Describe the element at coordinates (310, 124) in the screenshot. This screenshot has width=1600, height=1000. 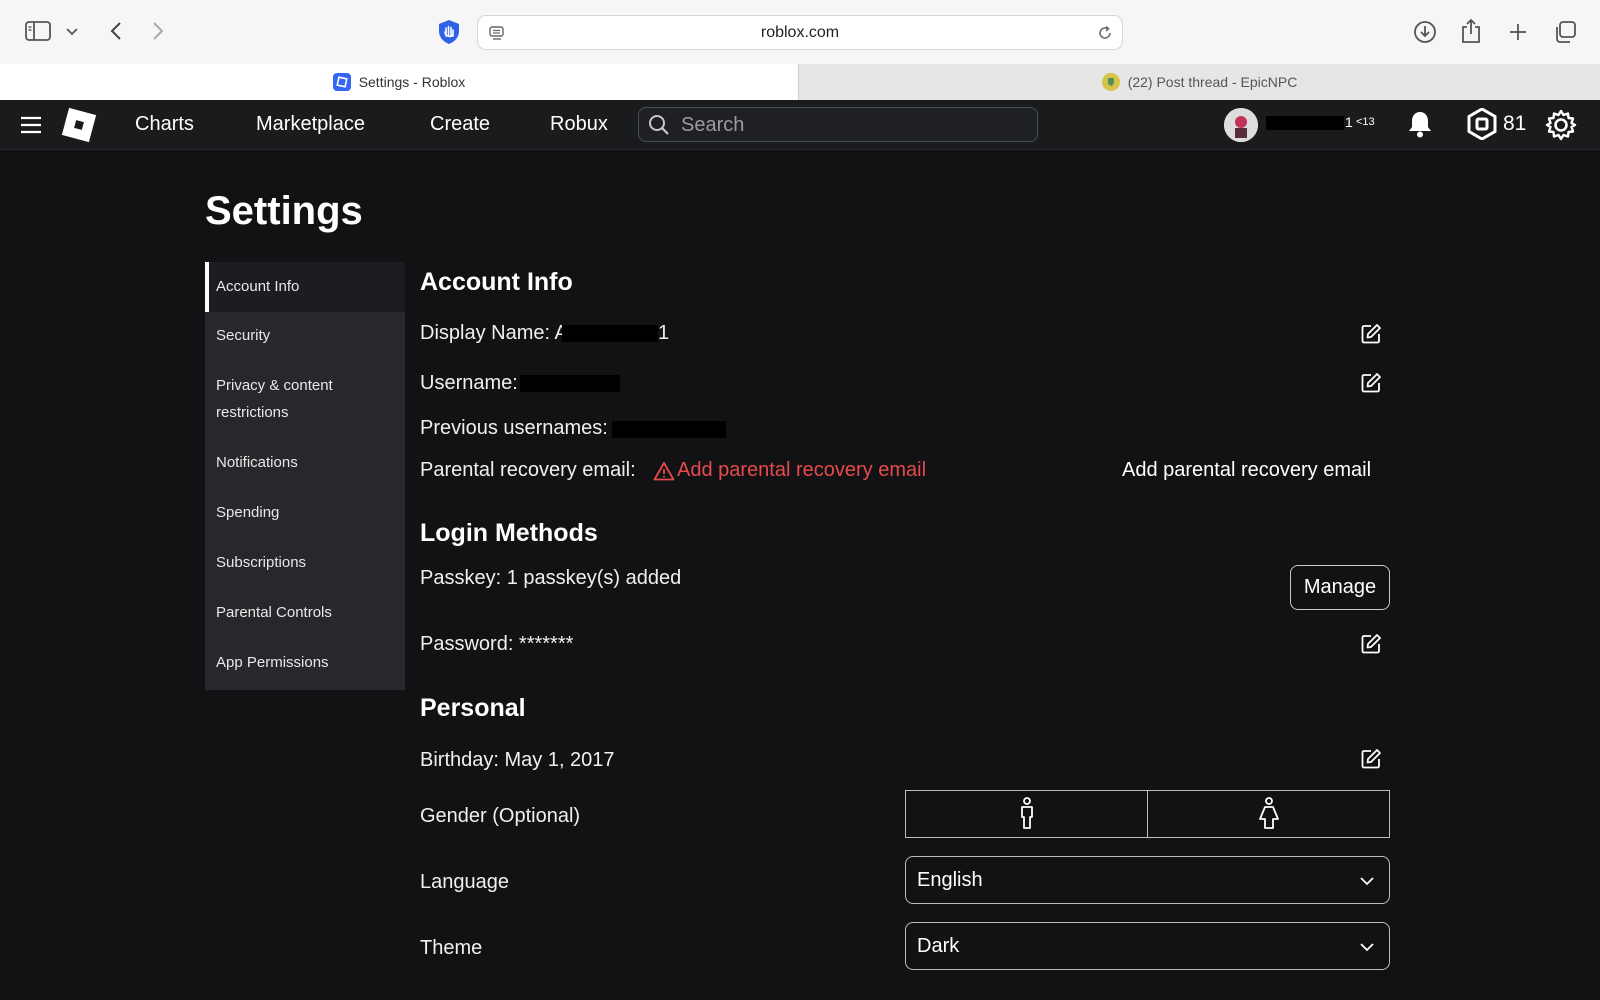
I see `nav-marketplace: Marketplace` at that location.